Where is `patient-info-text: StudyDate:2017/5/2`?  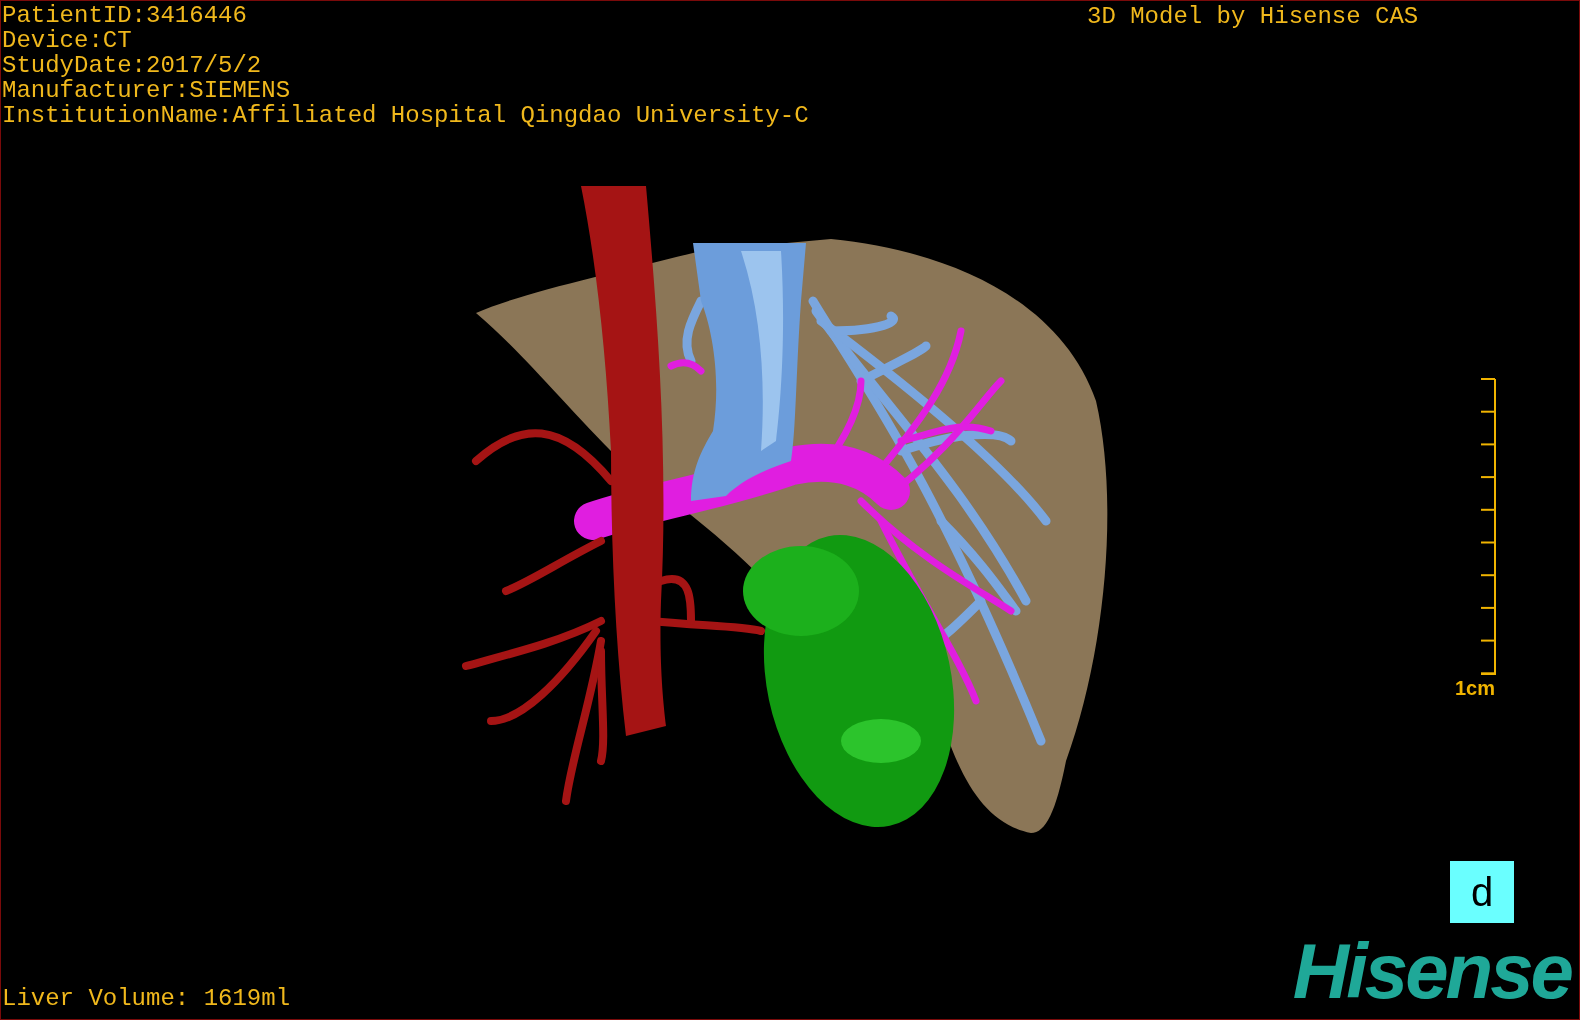 patient-info-text: StudyDate:2017/5/2 is located at coordinates (132, 65).